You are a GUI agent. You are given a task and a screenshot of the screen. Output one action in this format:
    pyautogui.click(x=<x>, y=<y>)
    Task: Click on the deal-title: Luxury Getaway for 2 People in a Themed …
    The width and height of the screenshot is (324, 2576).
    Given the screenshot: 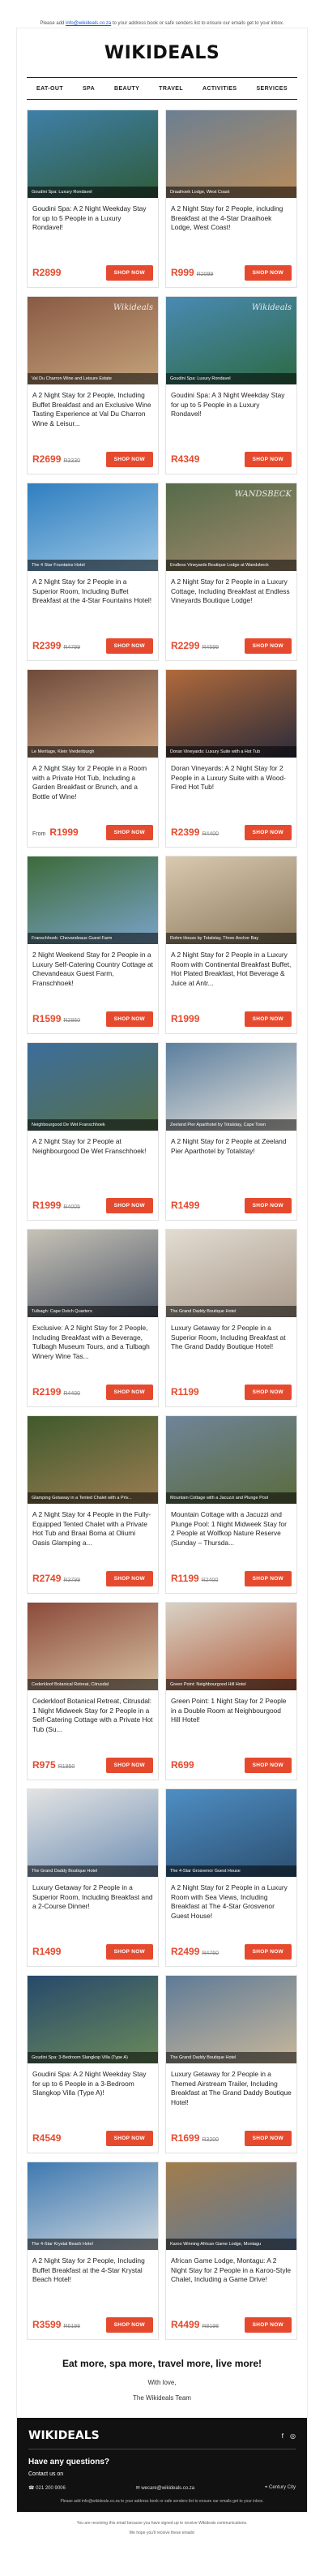 What is the action you would take?
    pyautogui.click(x=231, y=2095)
    